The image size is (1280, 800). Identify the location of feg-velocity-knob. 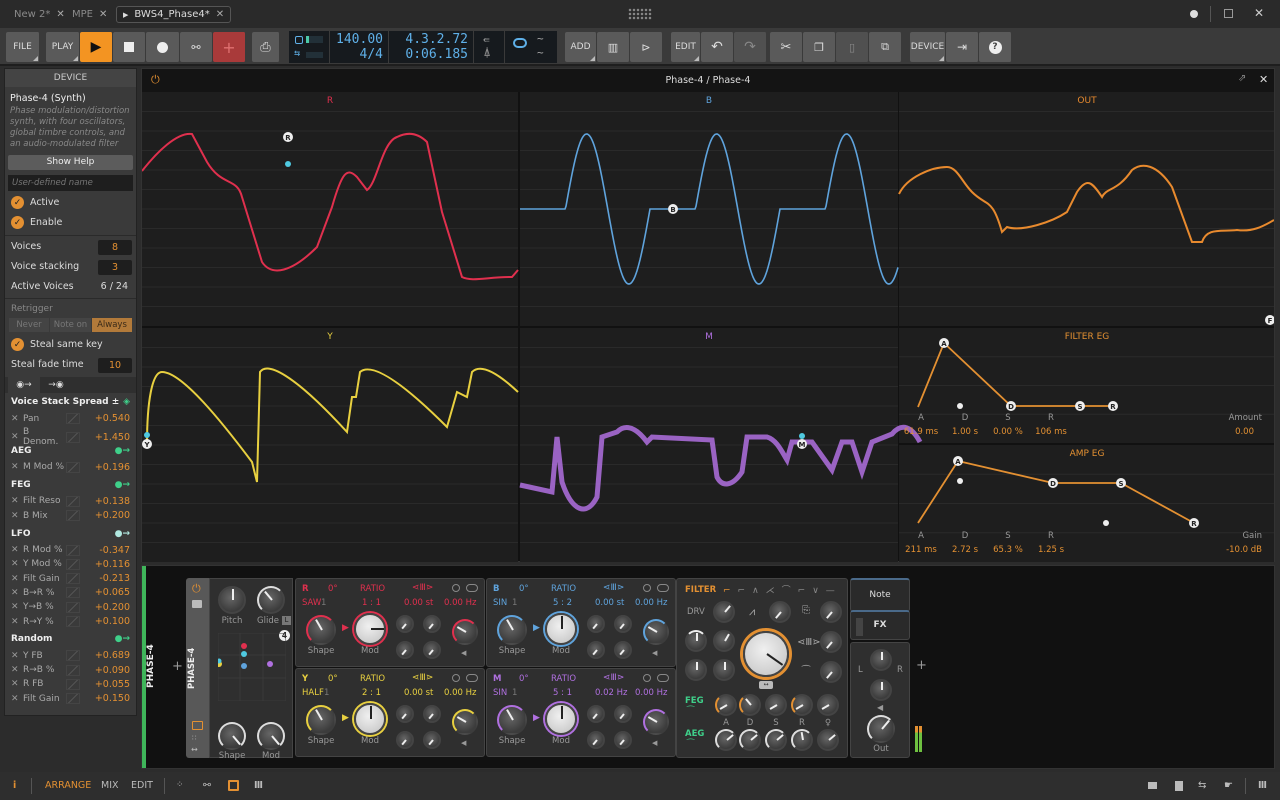
(828, 705).